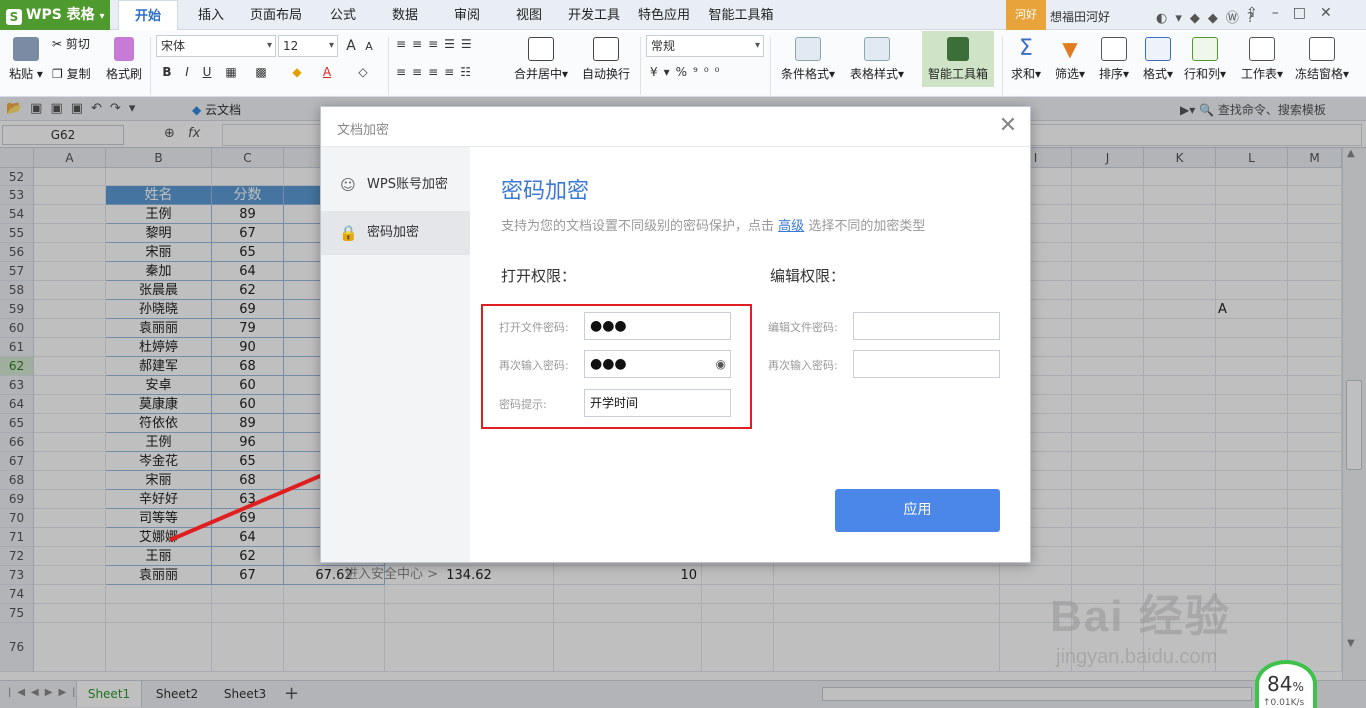 The width and height of the screenshot is (1366, 708). What do you see at coordinates (721, 364) in the screenshot?
I see `eye-icon: ◉` at bounding box center [721, 364].